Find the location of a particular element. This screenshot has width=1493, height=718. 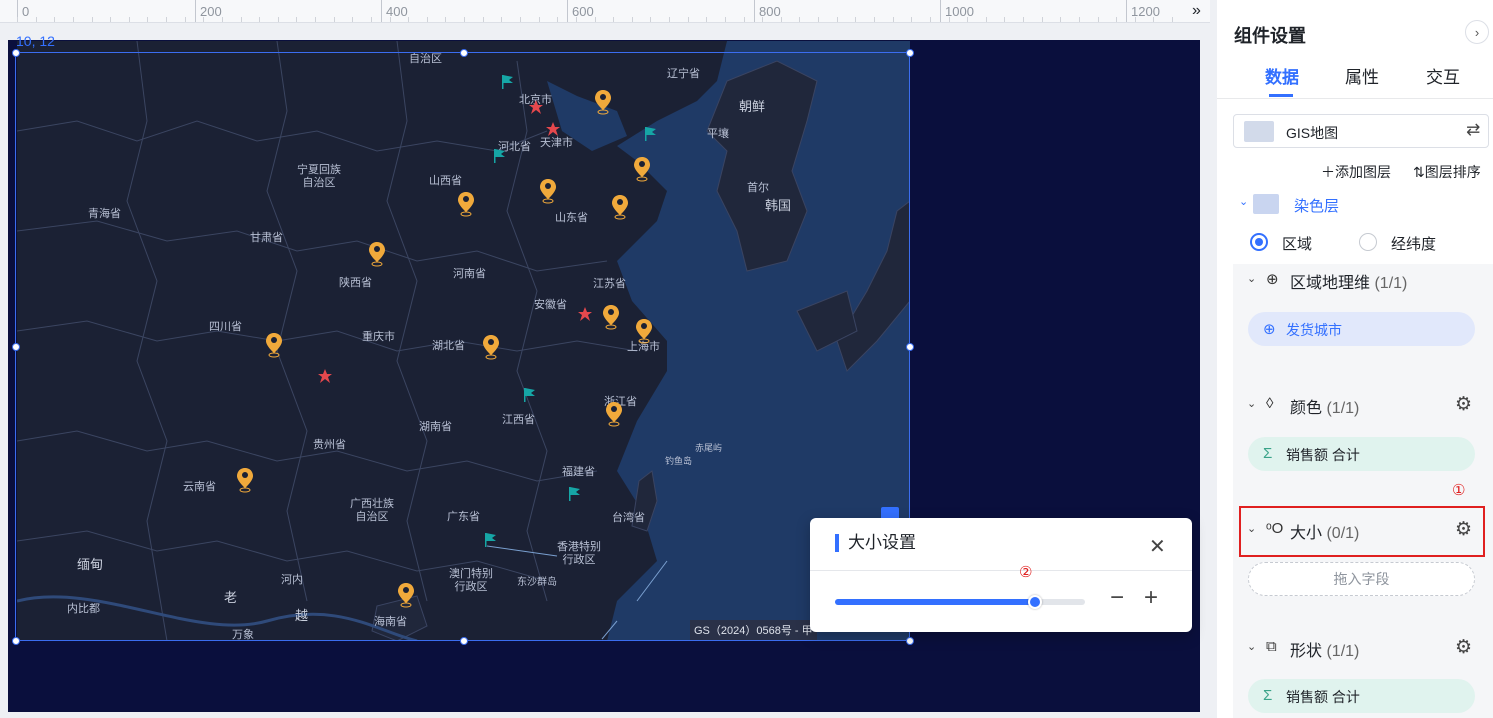

double-chevron-right-icon: » is located at coordinates (1196, 11).